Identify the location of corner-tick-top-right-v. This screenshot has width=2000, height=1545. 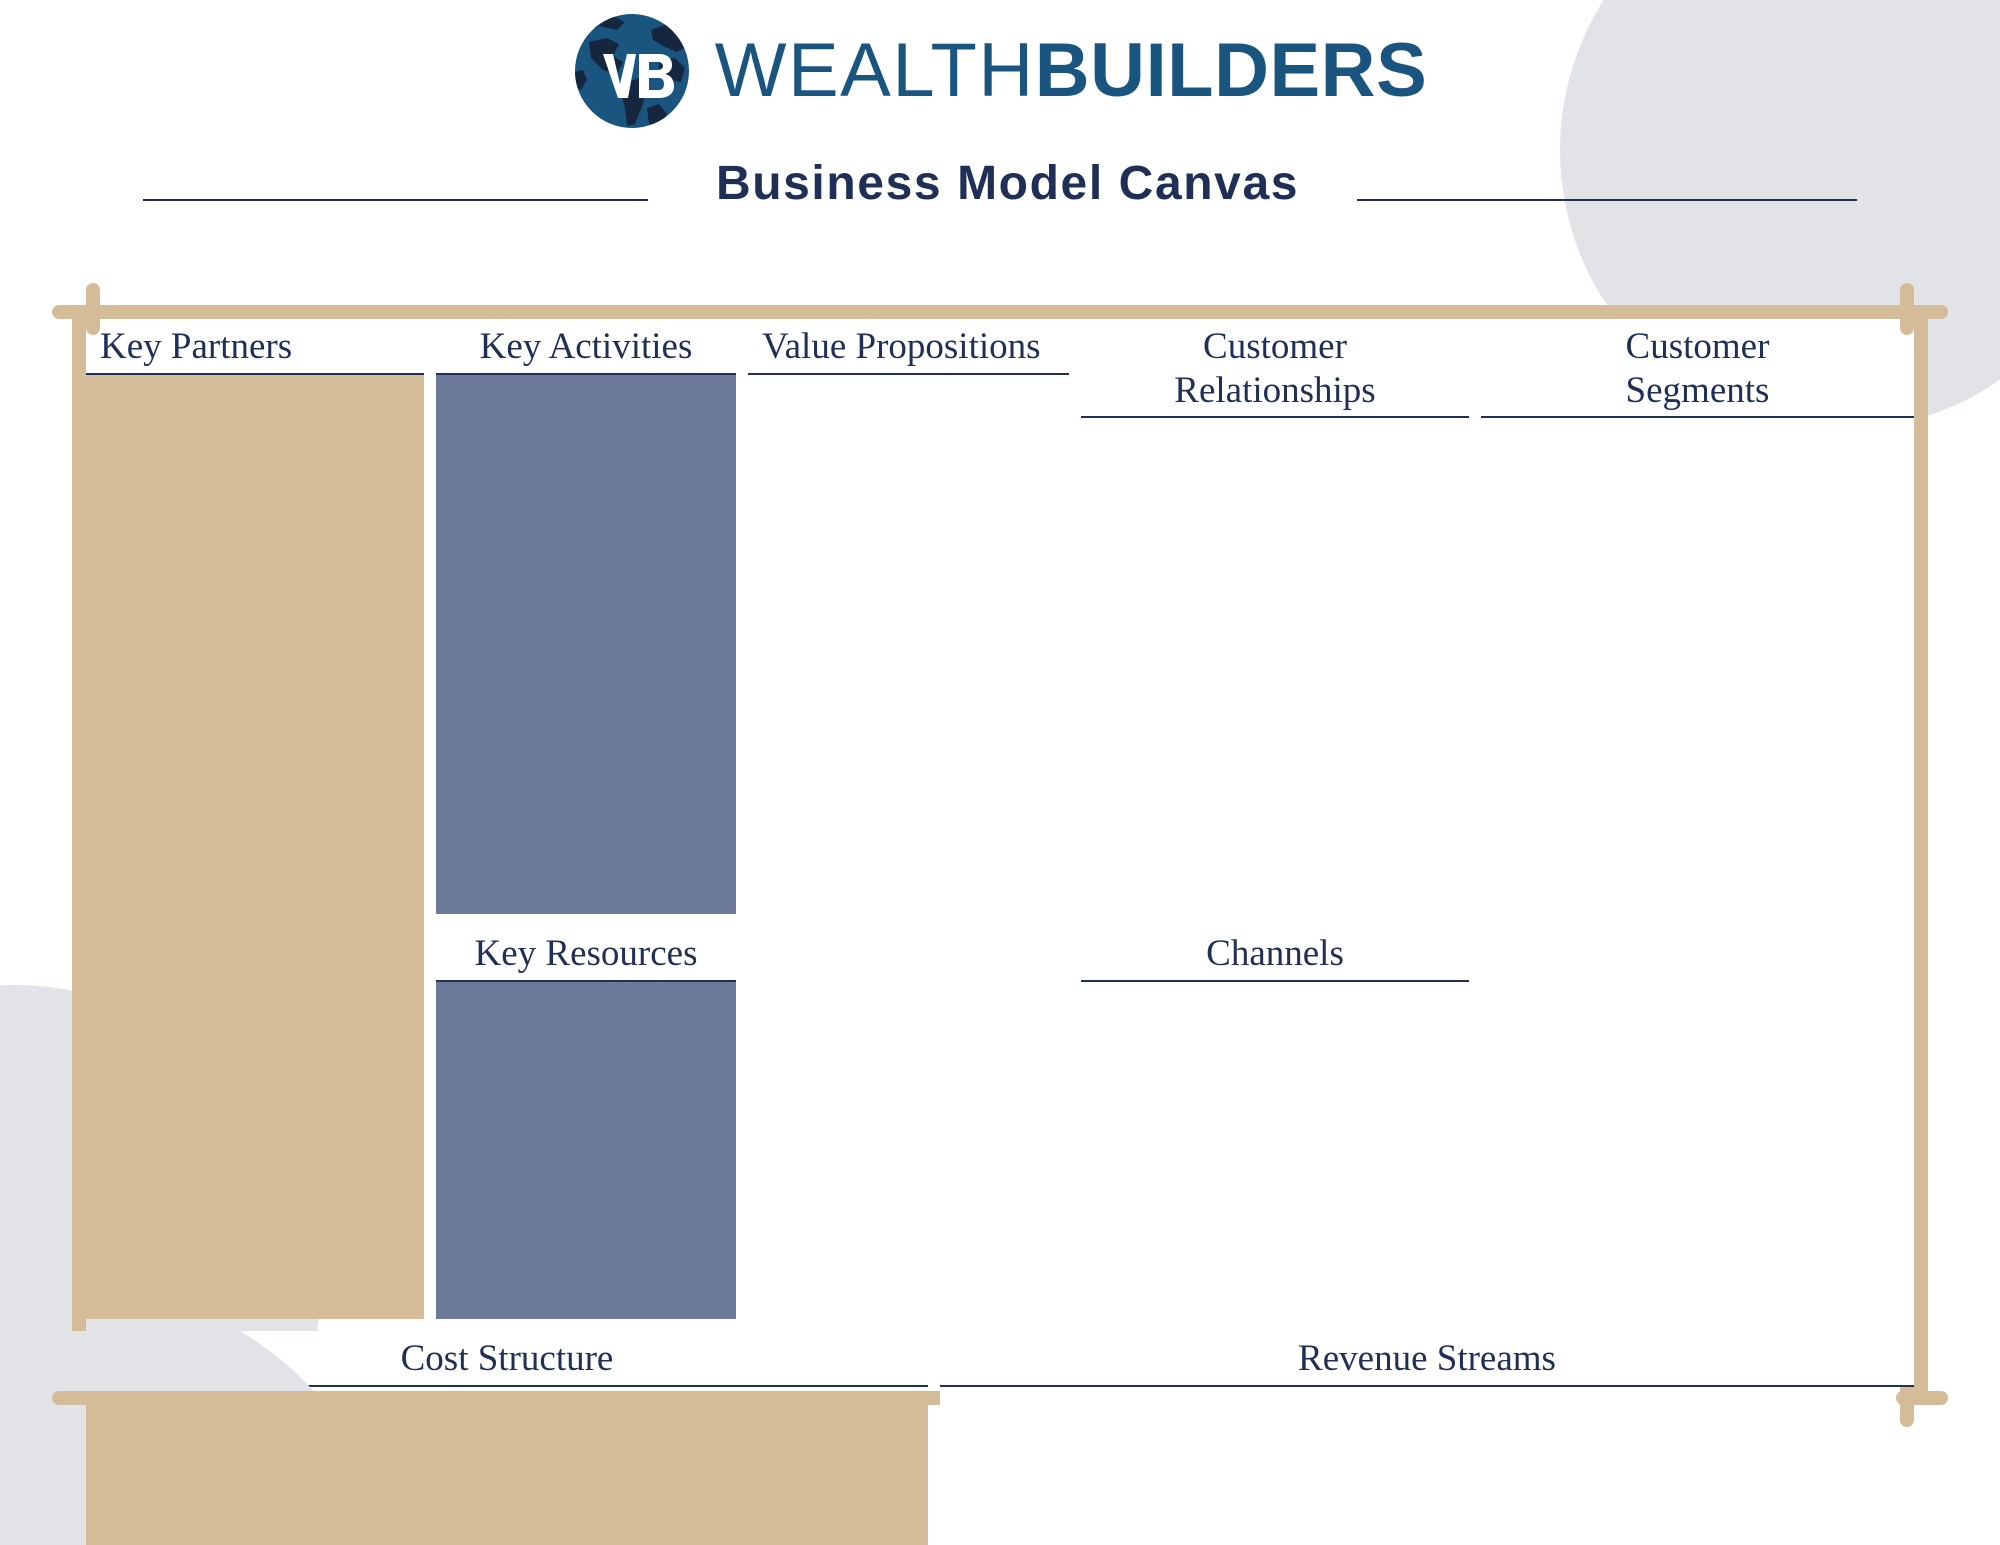
(1907, 309).